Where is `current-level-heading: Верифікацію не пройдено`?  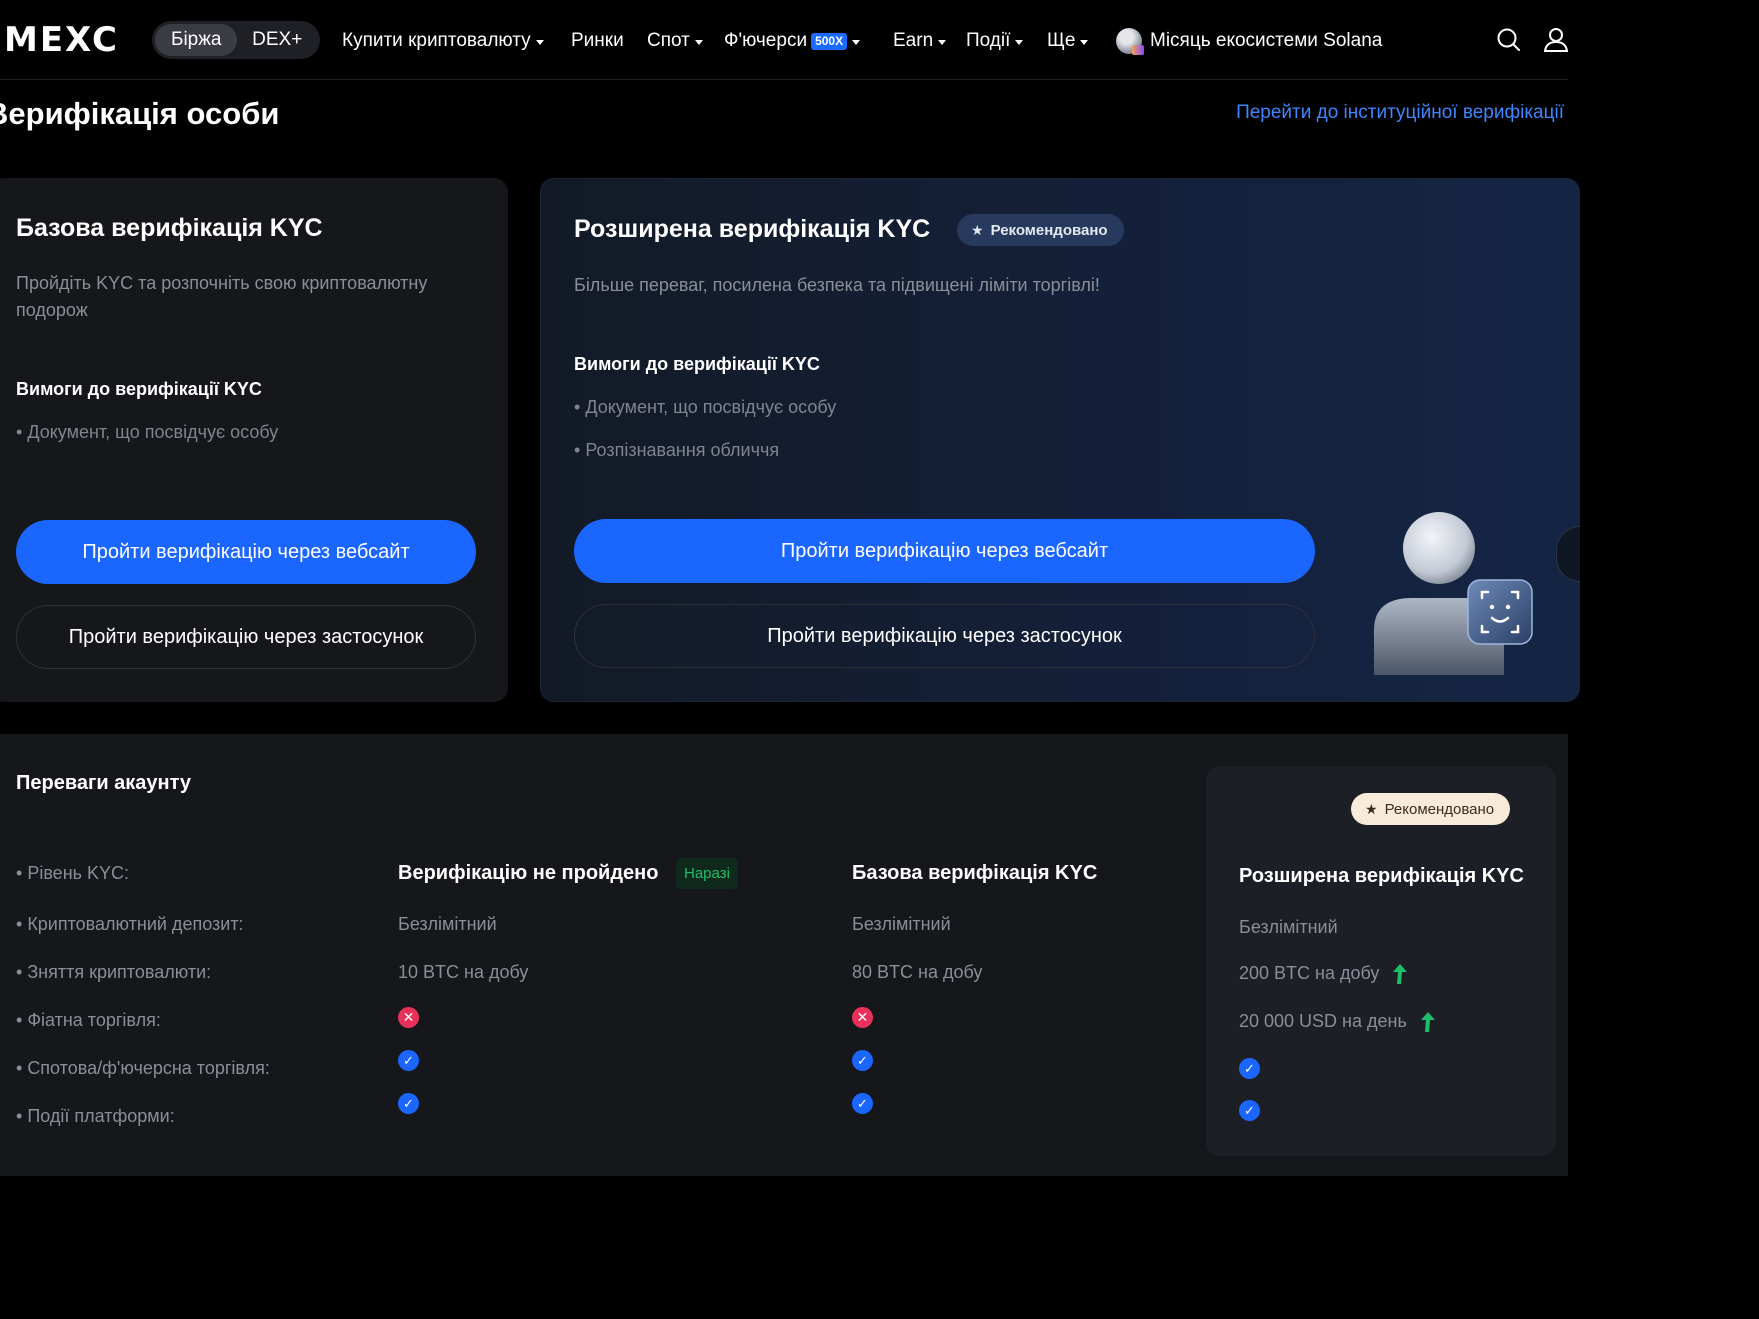
current-level-heading: Верифікацію не пройдено is located at coordinates (528, 873).